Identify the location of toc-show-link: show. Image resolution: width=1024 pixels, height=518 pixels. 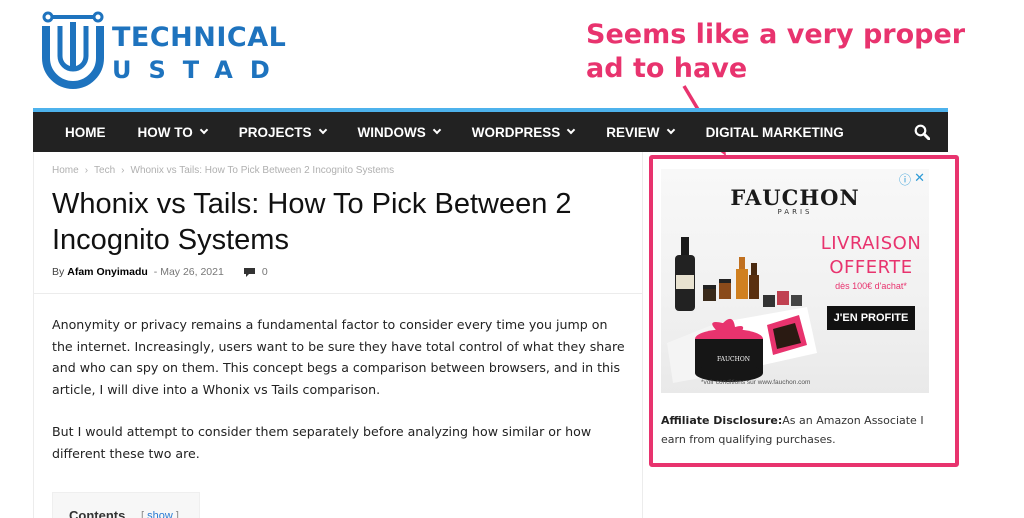
(160, 514).